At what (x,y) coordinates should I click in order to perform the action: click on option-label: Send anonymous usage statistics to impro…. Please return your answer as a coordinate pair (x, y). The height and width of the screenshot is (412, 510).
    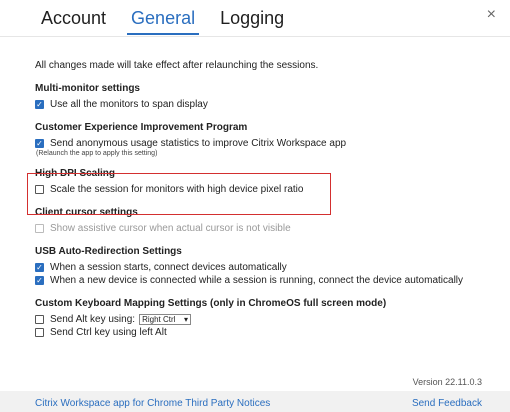
    Looking at the image, I should click on (198, 143).